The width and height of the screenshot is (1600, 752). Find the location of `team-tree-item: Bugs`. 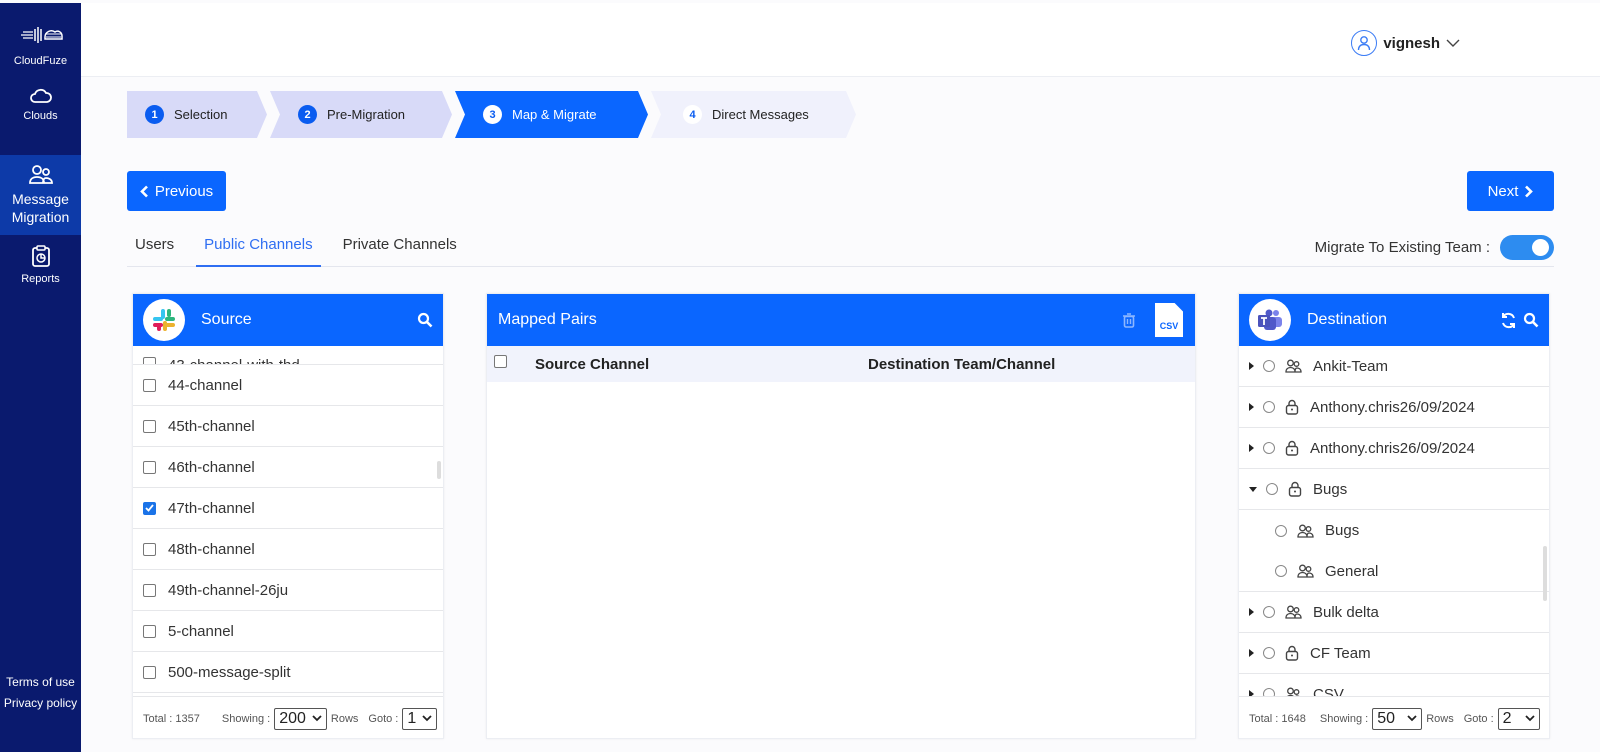

team-tree-item: Bugs is located at coordinates (1394, 489).